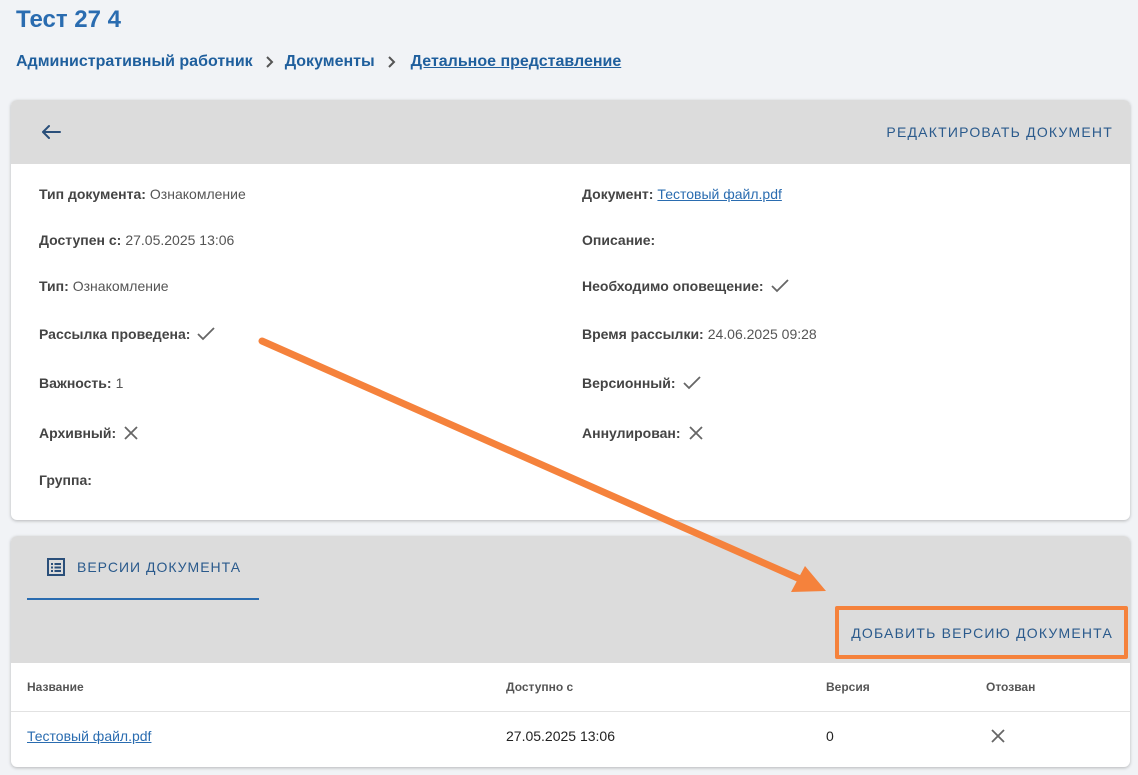  Describe the element at coordinates (142, 194) in the screenshot. I see `field-doc-type: Тип документа: Ознакомление` at that location.